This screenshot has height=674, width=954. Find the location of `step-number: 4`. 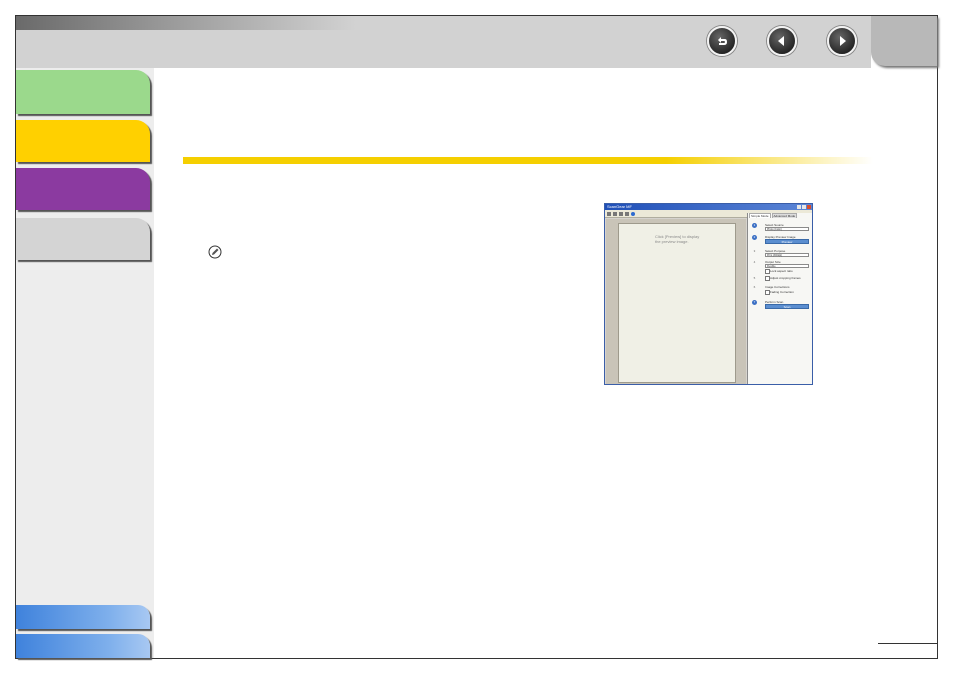

step-number: 4 is located at coordinates (754, 262).